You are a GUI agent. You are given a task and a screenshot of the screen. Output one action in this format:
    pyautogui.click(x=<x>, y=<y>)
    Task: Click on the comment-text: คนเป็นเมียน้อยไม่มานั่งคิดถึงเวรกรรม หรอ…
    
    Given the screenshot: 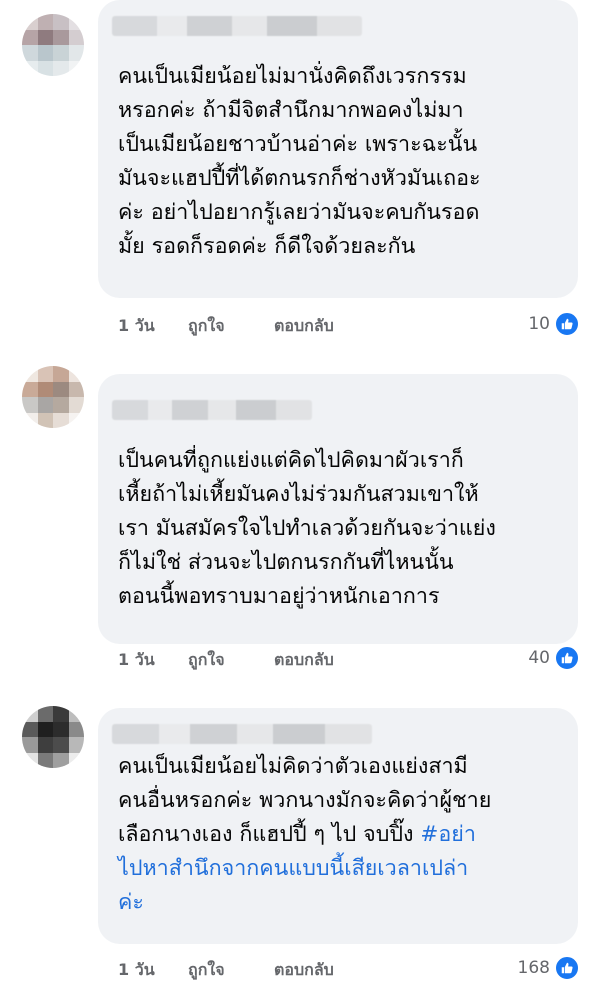 What is the action you would take?
    pyautogui.click(x=299, y=161)
    